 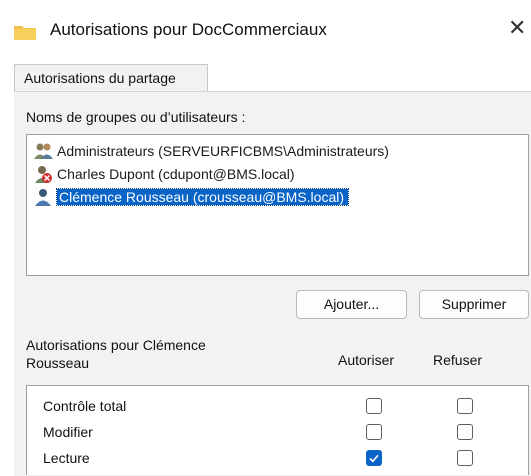 What do you see at coordinates (68, 432) in the screenshot?
I see `permission-modify: Modifier` at bounding box center [68, 432].